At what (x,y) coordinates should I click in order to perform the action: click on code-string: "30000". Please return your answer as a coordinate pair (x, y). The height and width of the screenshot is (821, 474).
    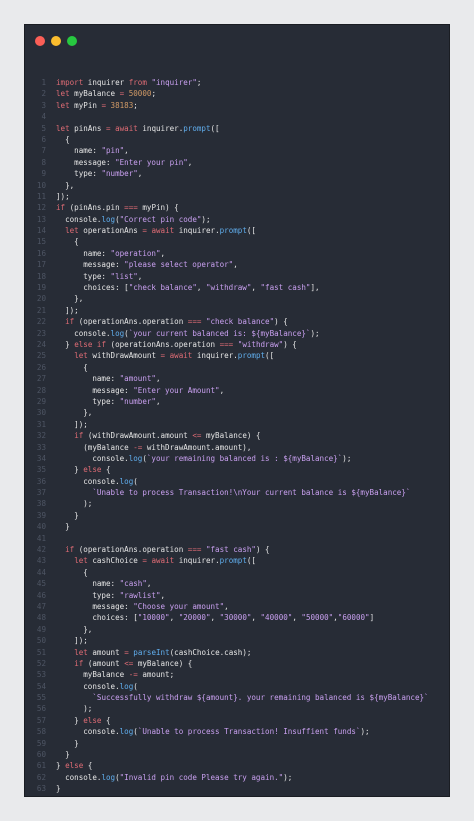
    Looking at the image, I should click on (235, 618).